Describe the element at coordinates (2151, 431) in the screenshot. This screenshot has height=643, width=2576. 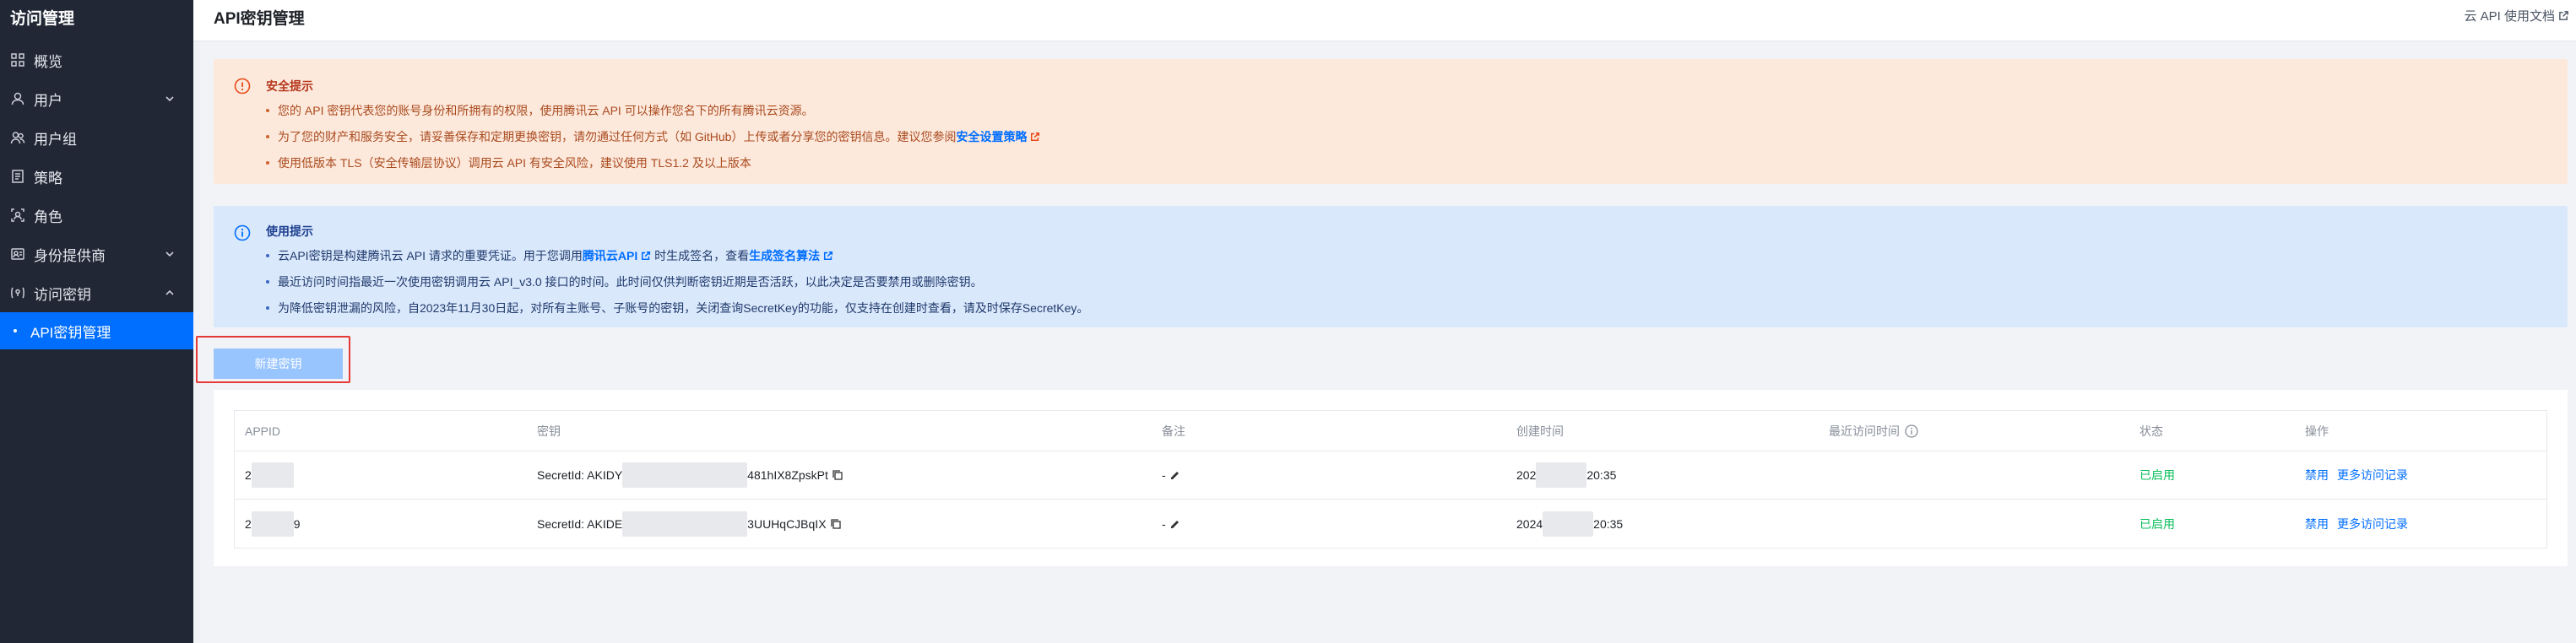
I see `column-header-status: 状态` at that location.